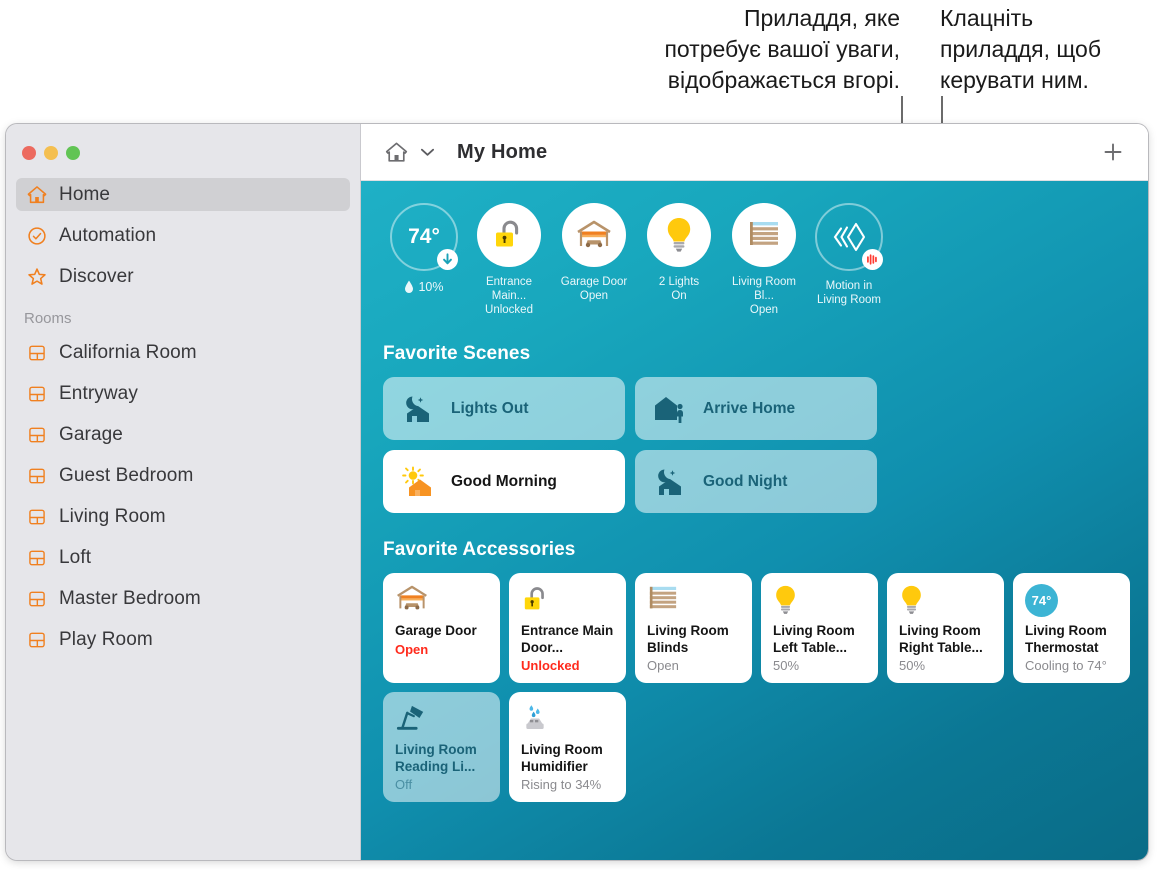 The height and width of the screenshot is (870, 1168). What do you see at coordinates (183, 476) in the screenshot?
I see `sidebar-item-guest-bedroom: Guest Bedroom` at bounding box center [183, 476].